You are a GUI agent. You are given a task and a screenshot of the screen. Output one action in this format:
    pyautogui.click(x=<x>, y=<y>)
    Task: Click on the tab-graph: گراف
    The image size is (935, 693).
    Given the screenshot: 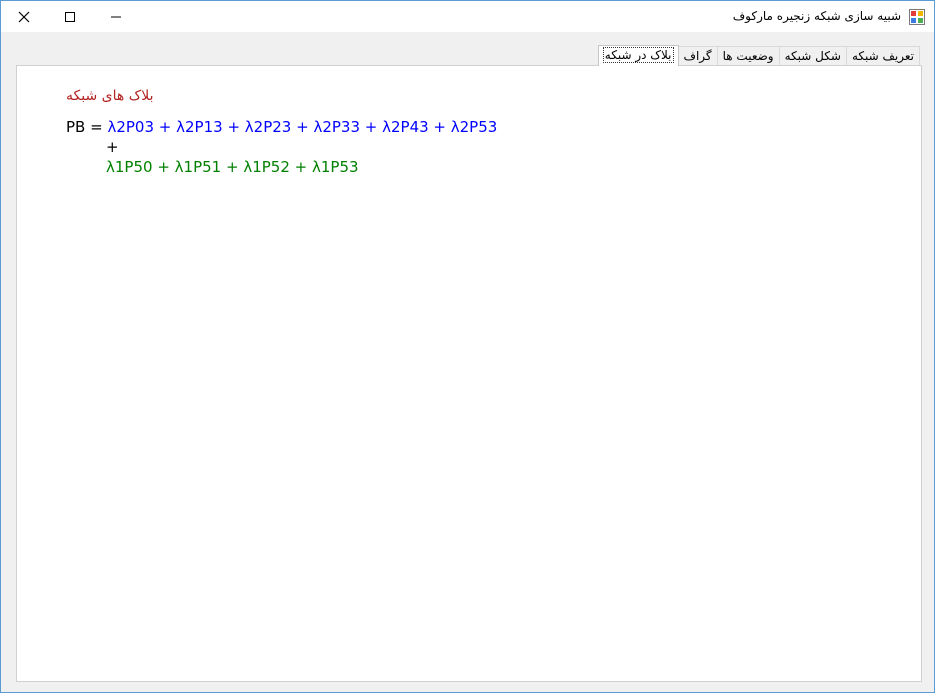 What is the action you would take?
    pyautogui.click(x=697, y=55)
    